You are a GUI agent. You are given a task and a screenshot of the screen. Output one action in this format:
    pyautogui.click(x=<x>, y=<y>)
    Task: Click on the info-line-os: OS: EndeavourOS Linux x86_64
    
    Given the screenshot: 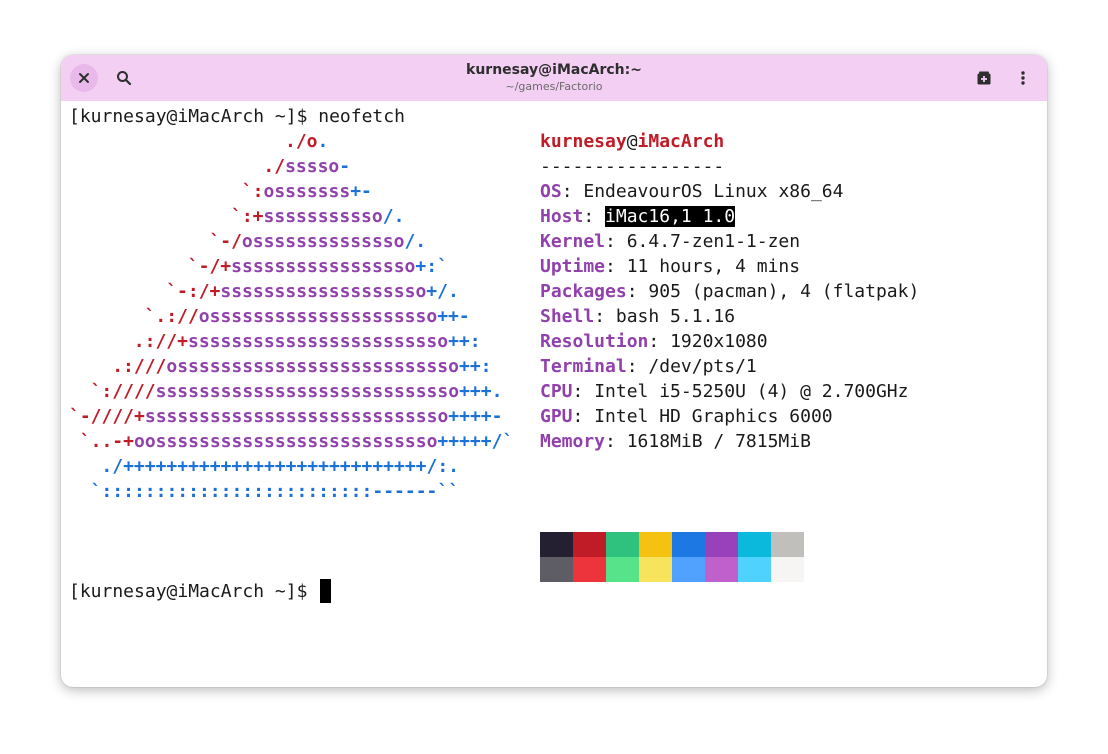 What is the action you would take?
    pyautogui.click(x=691, y=191)
    